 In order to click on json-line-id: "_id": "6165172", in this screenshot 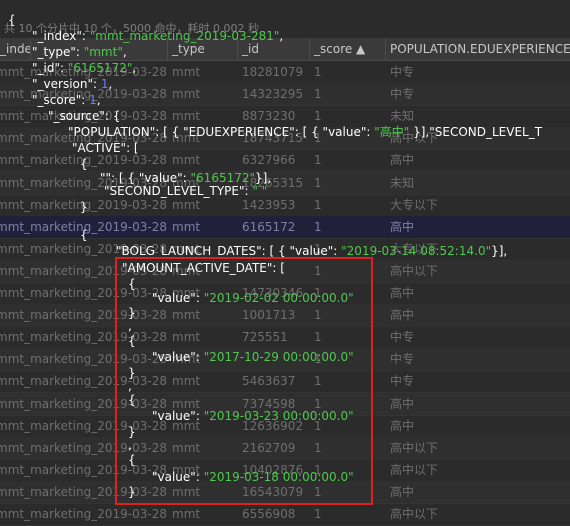, I will do `click(84, 68)`.